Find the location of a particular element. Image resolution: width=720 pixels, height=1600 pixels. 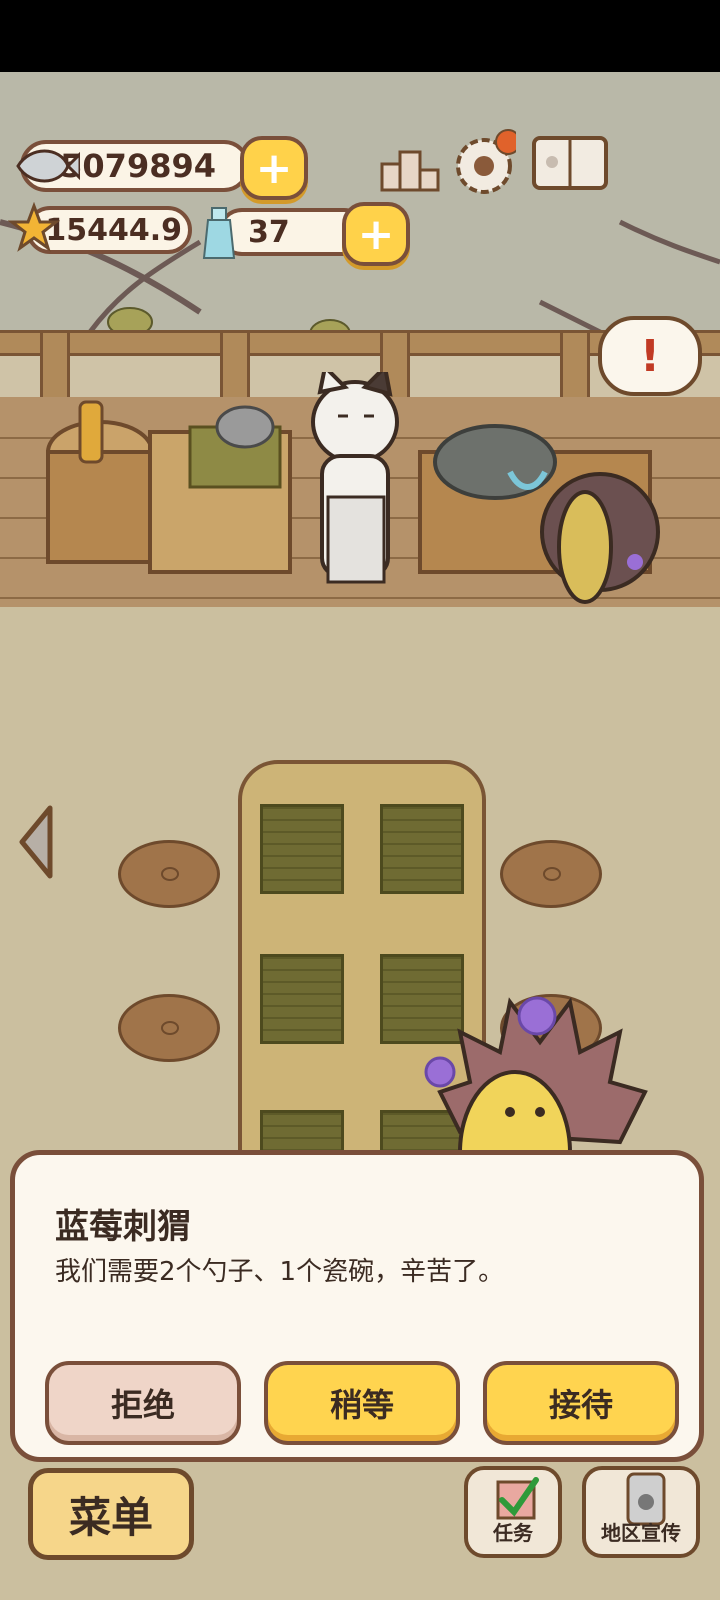

chef-cat is located at coordinates (365, 507).